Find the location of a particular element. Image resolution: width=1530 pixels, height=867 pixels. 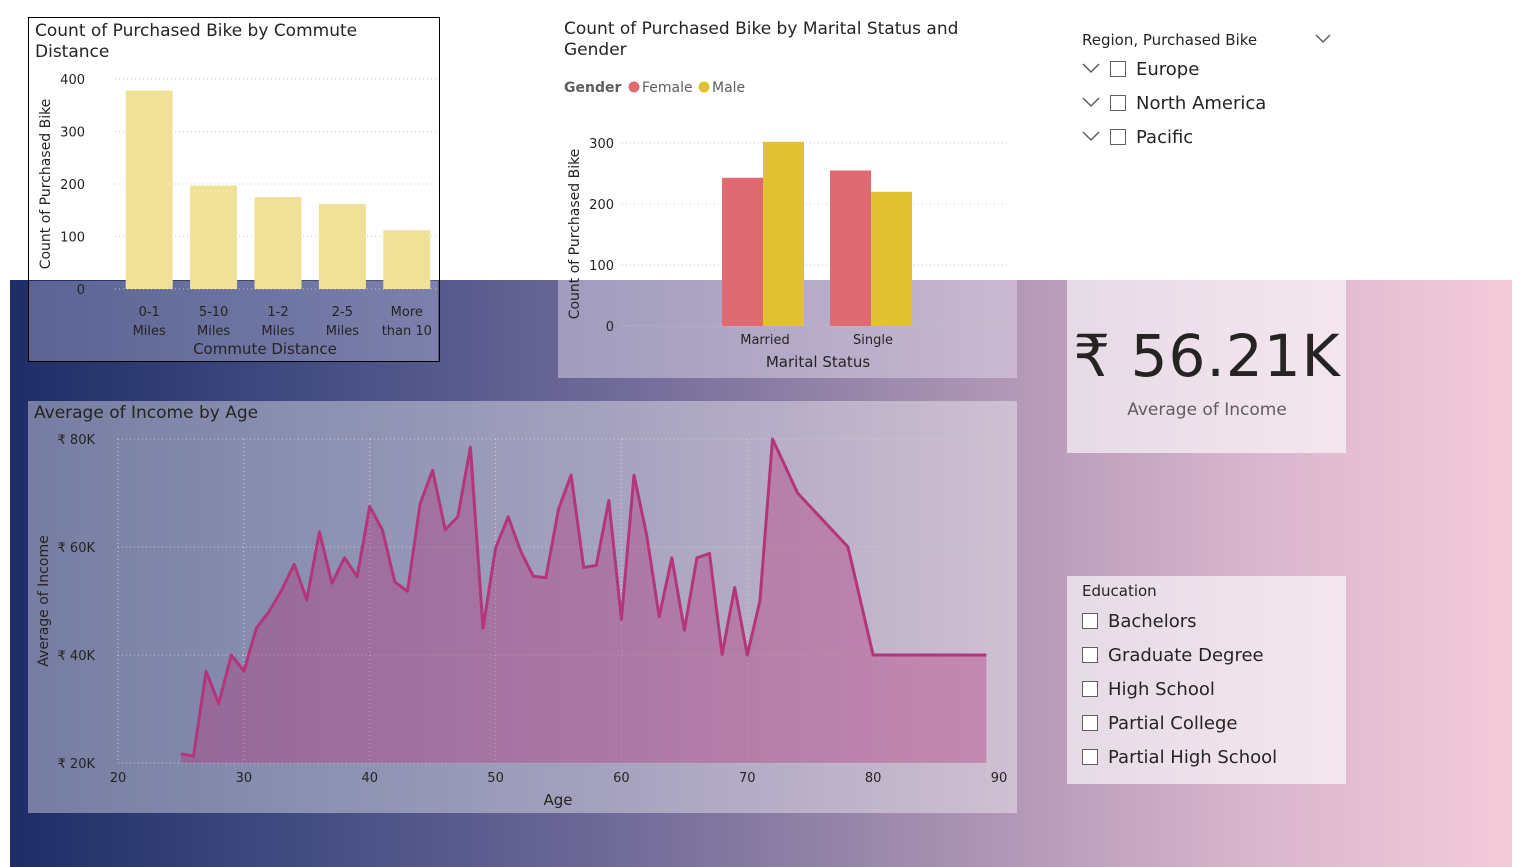

x-tick-label: Single is located at coordinates (873, 340).